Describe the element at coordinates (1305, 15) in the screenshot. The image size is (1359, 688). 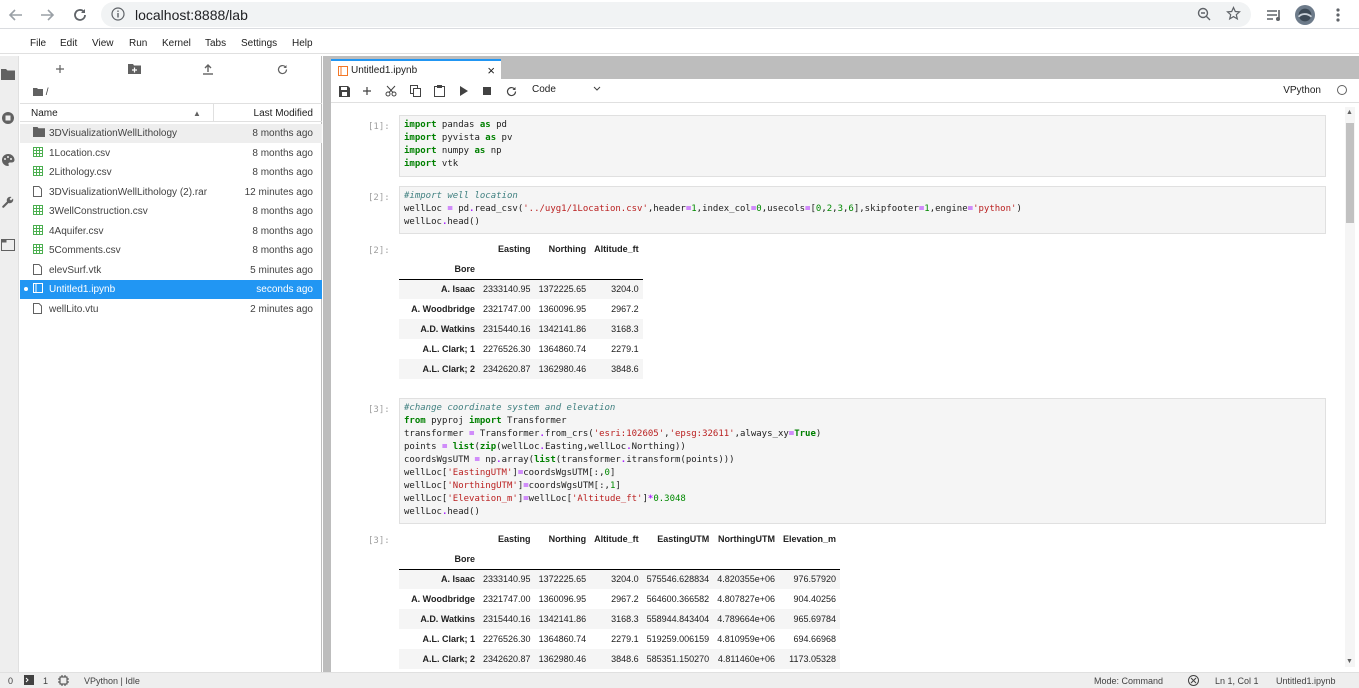
I see `profile-avatar` at that location.